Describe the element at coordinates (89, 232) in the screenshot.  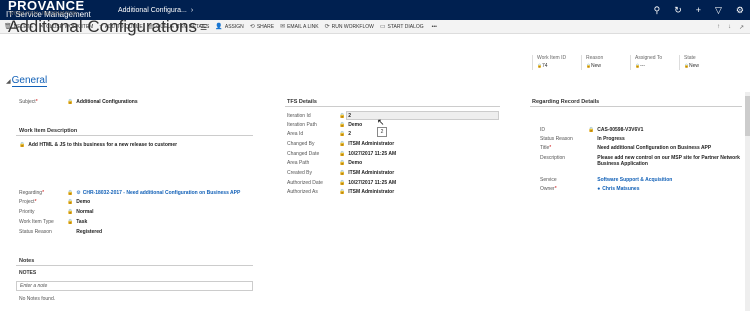
I see `status-reason-value: Registered` at that location.